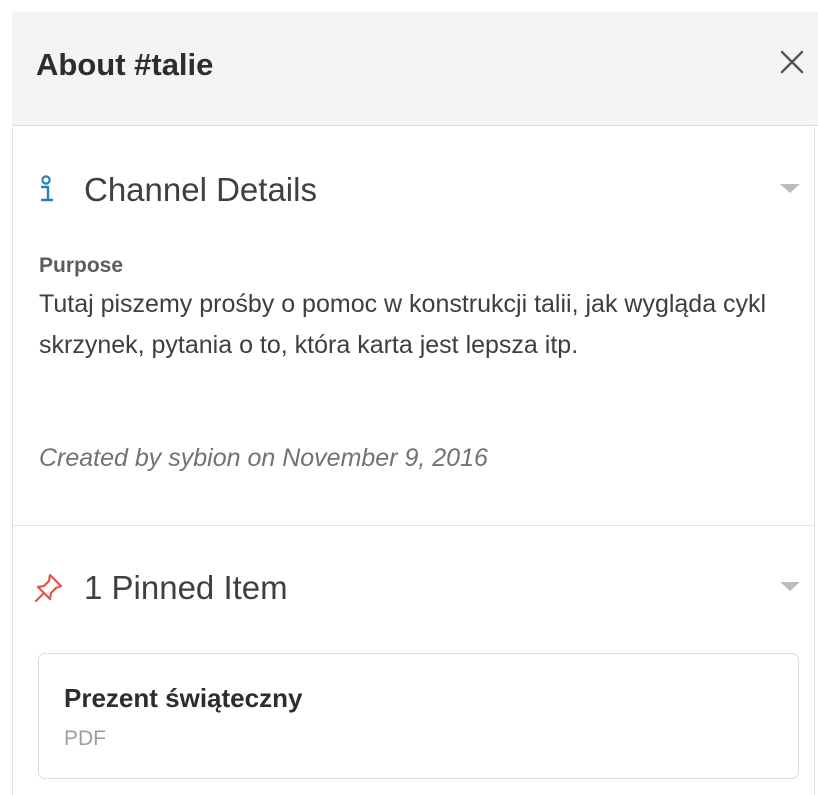 The width and height of the screenshot is (818, 795). Describe the element at coordinates (415, 69) in the screenshot. I see `panel-header: About #talie` at that location.